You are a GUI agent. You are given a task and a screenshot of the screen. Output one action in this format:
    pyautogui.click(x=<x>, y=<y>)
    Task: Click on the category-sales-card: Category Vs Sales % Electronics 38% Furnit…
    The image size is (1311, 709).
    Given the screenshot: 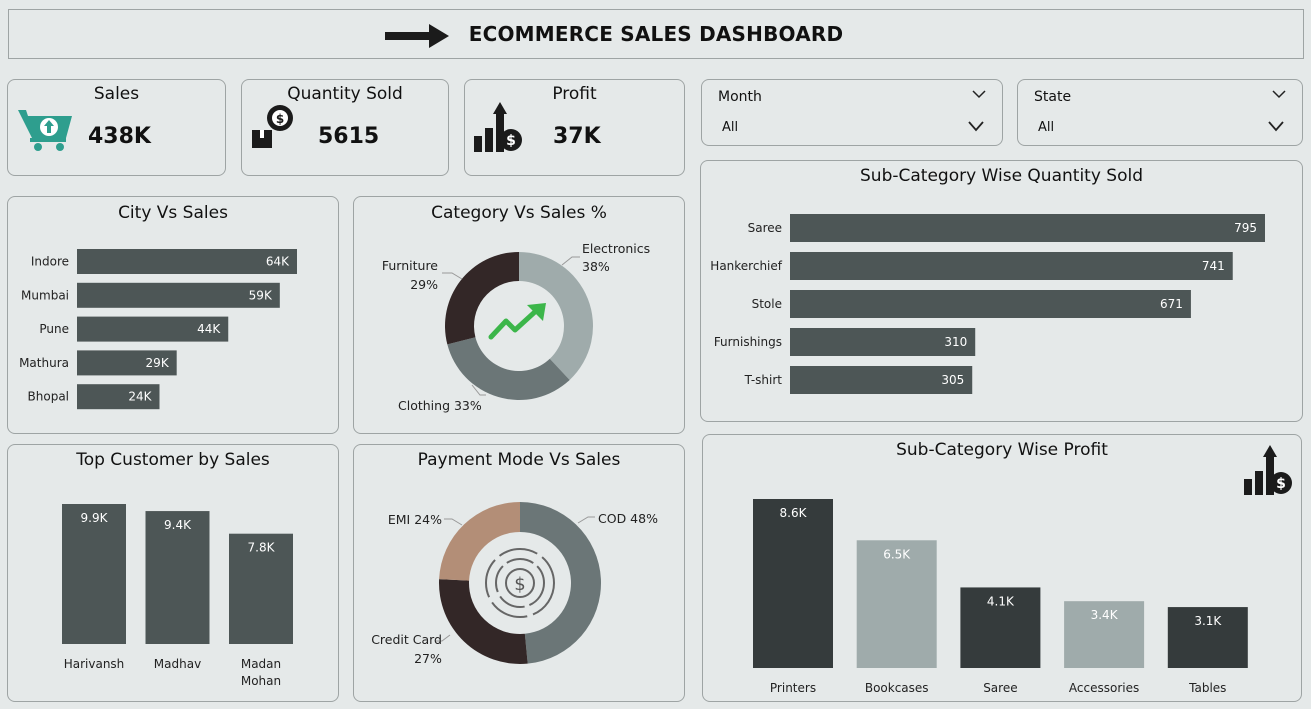 What is the action you would take?
    pyautogui.click(x=519, y=315)
    